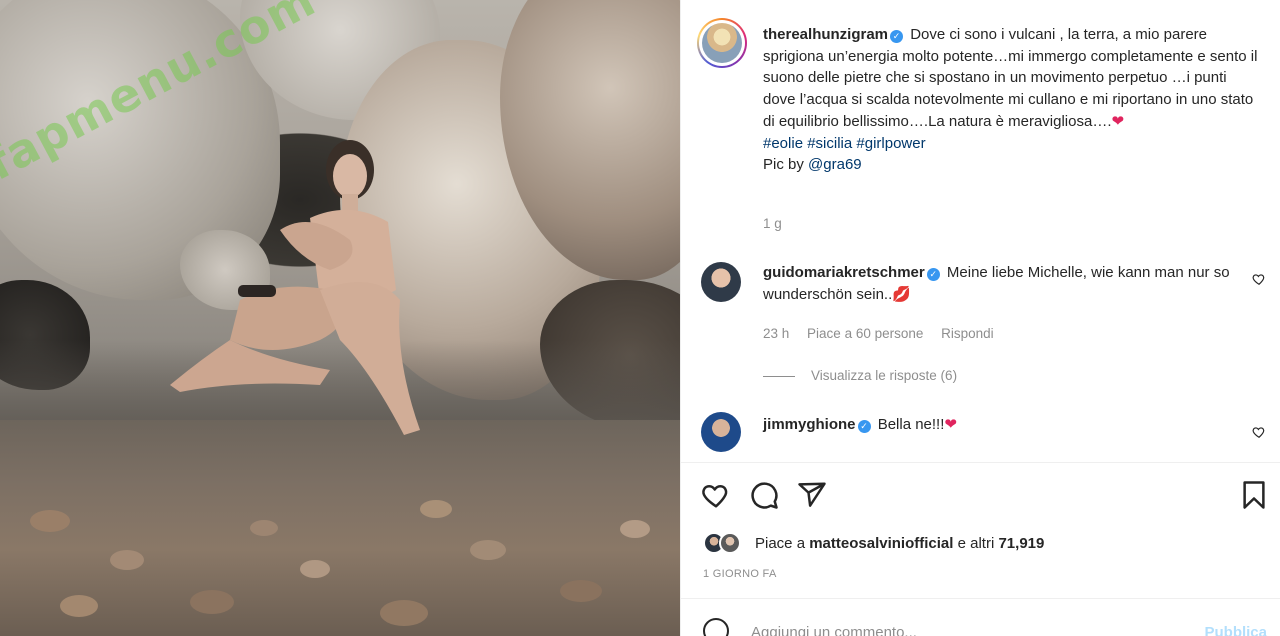 Image resolution: width=1280 pixels, height=636 pixels. I want to click on author-username: therealhunzigram, so click(825, 34).